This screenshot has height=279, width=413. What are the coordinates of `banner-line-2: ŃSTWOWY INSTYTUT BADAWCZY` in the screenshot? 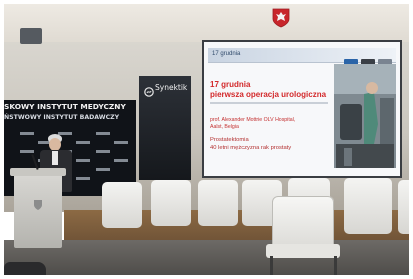 It's located at (62, 117).